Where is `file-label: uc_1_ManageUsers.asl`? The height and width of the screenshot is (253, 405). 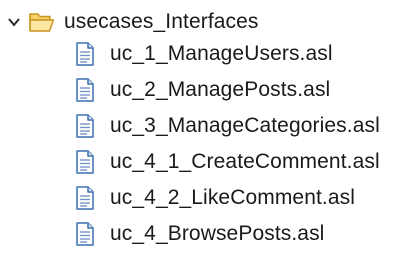
file-label: uc_1_ManageUsers.asl is located at coordinates (221, 53).